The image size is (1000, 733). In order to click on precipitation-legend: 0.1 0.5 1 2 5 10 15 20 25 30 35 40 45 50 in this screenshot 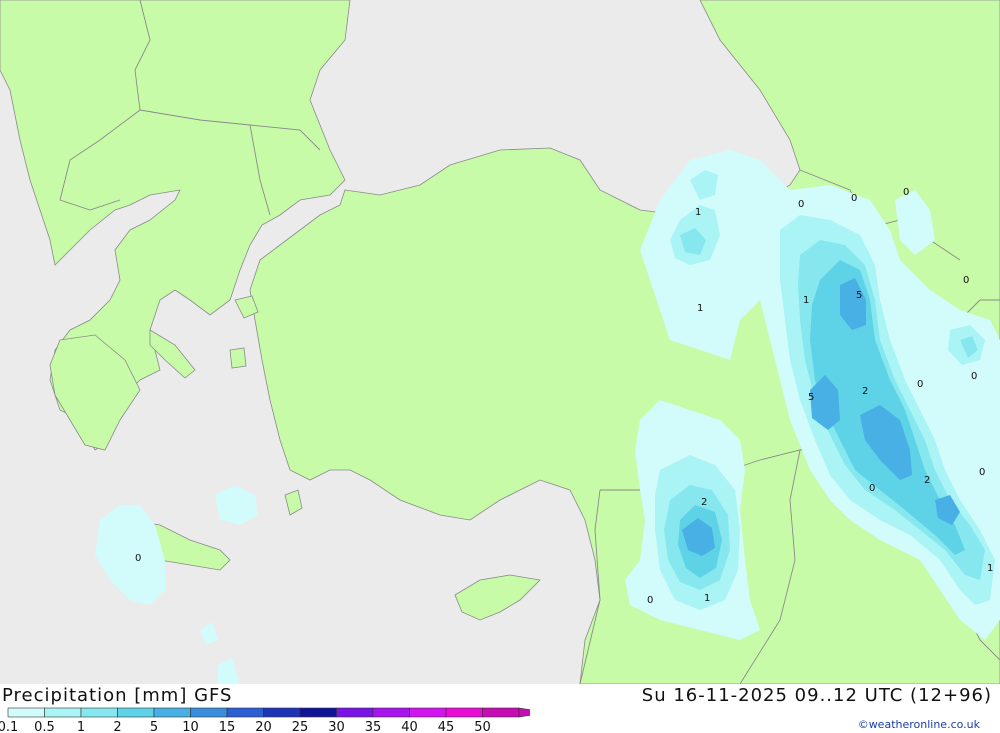, I will do `click(265, 720)`.